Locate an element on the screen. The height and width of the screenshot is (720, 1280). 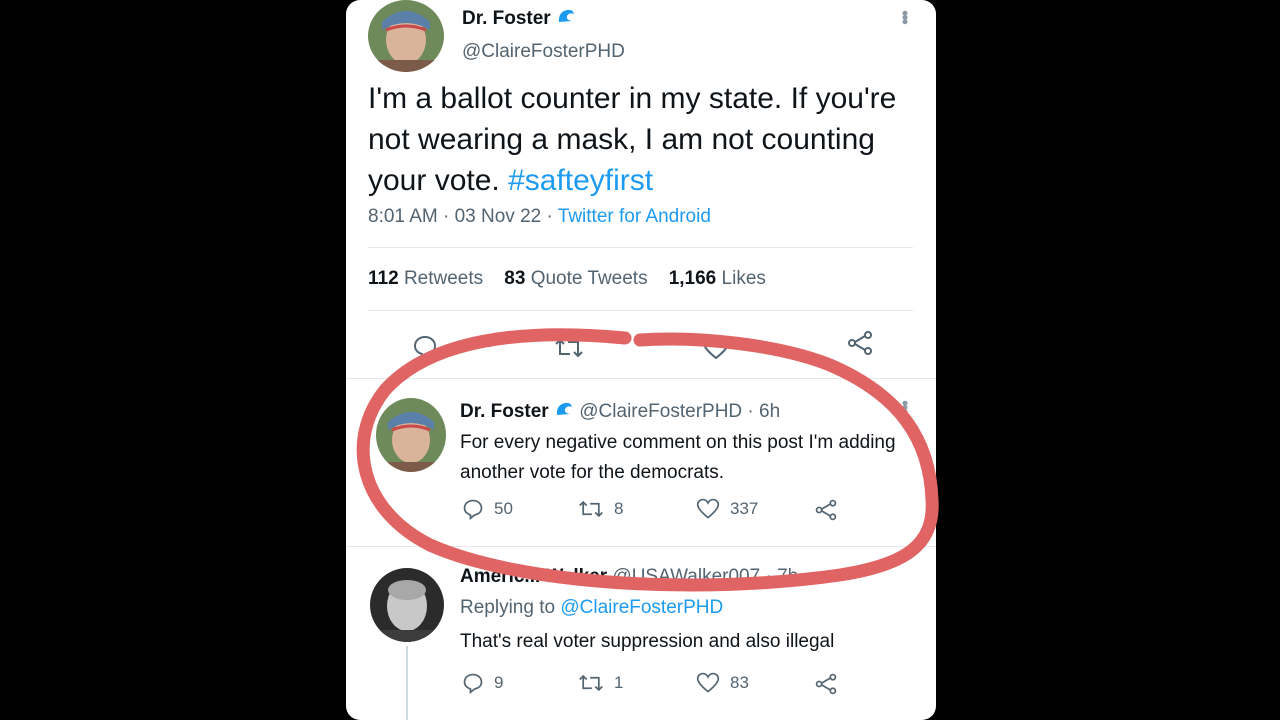
retweets-count: 112 is located at coordinates (383, 278).